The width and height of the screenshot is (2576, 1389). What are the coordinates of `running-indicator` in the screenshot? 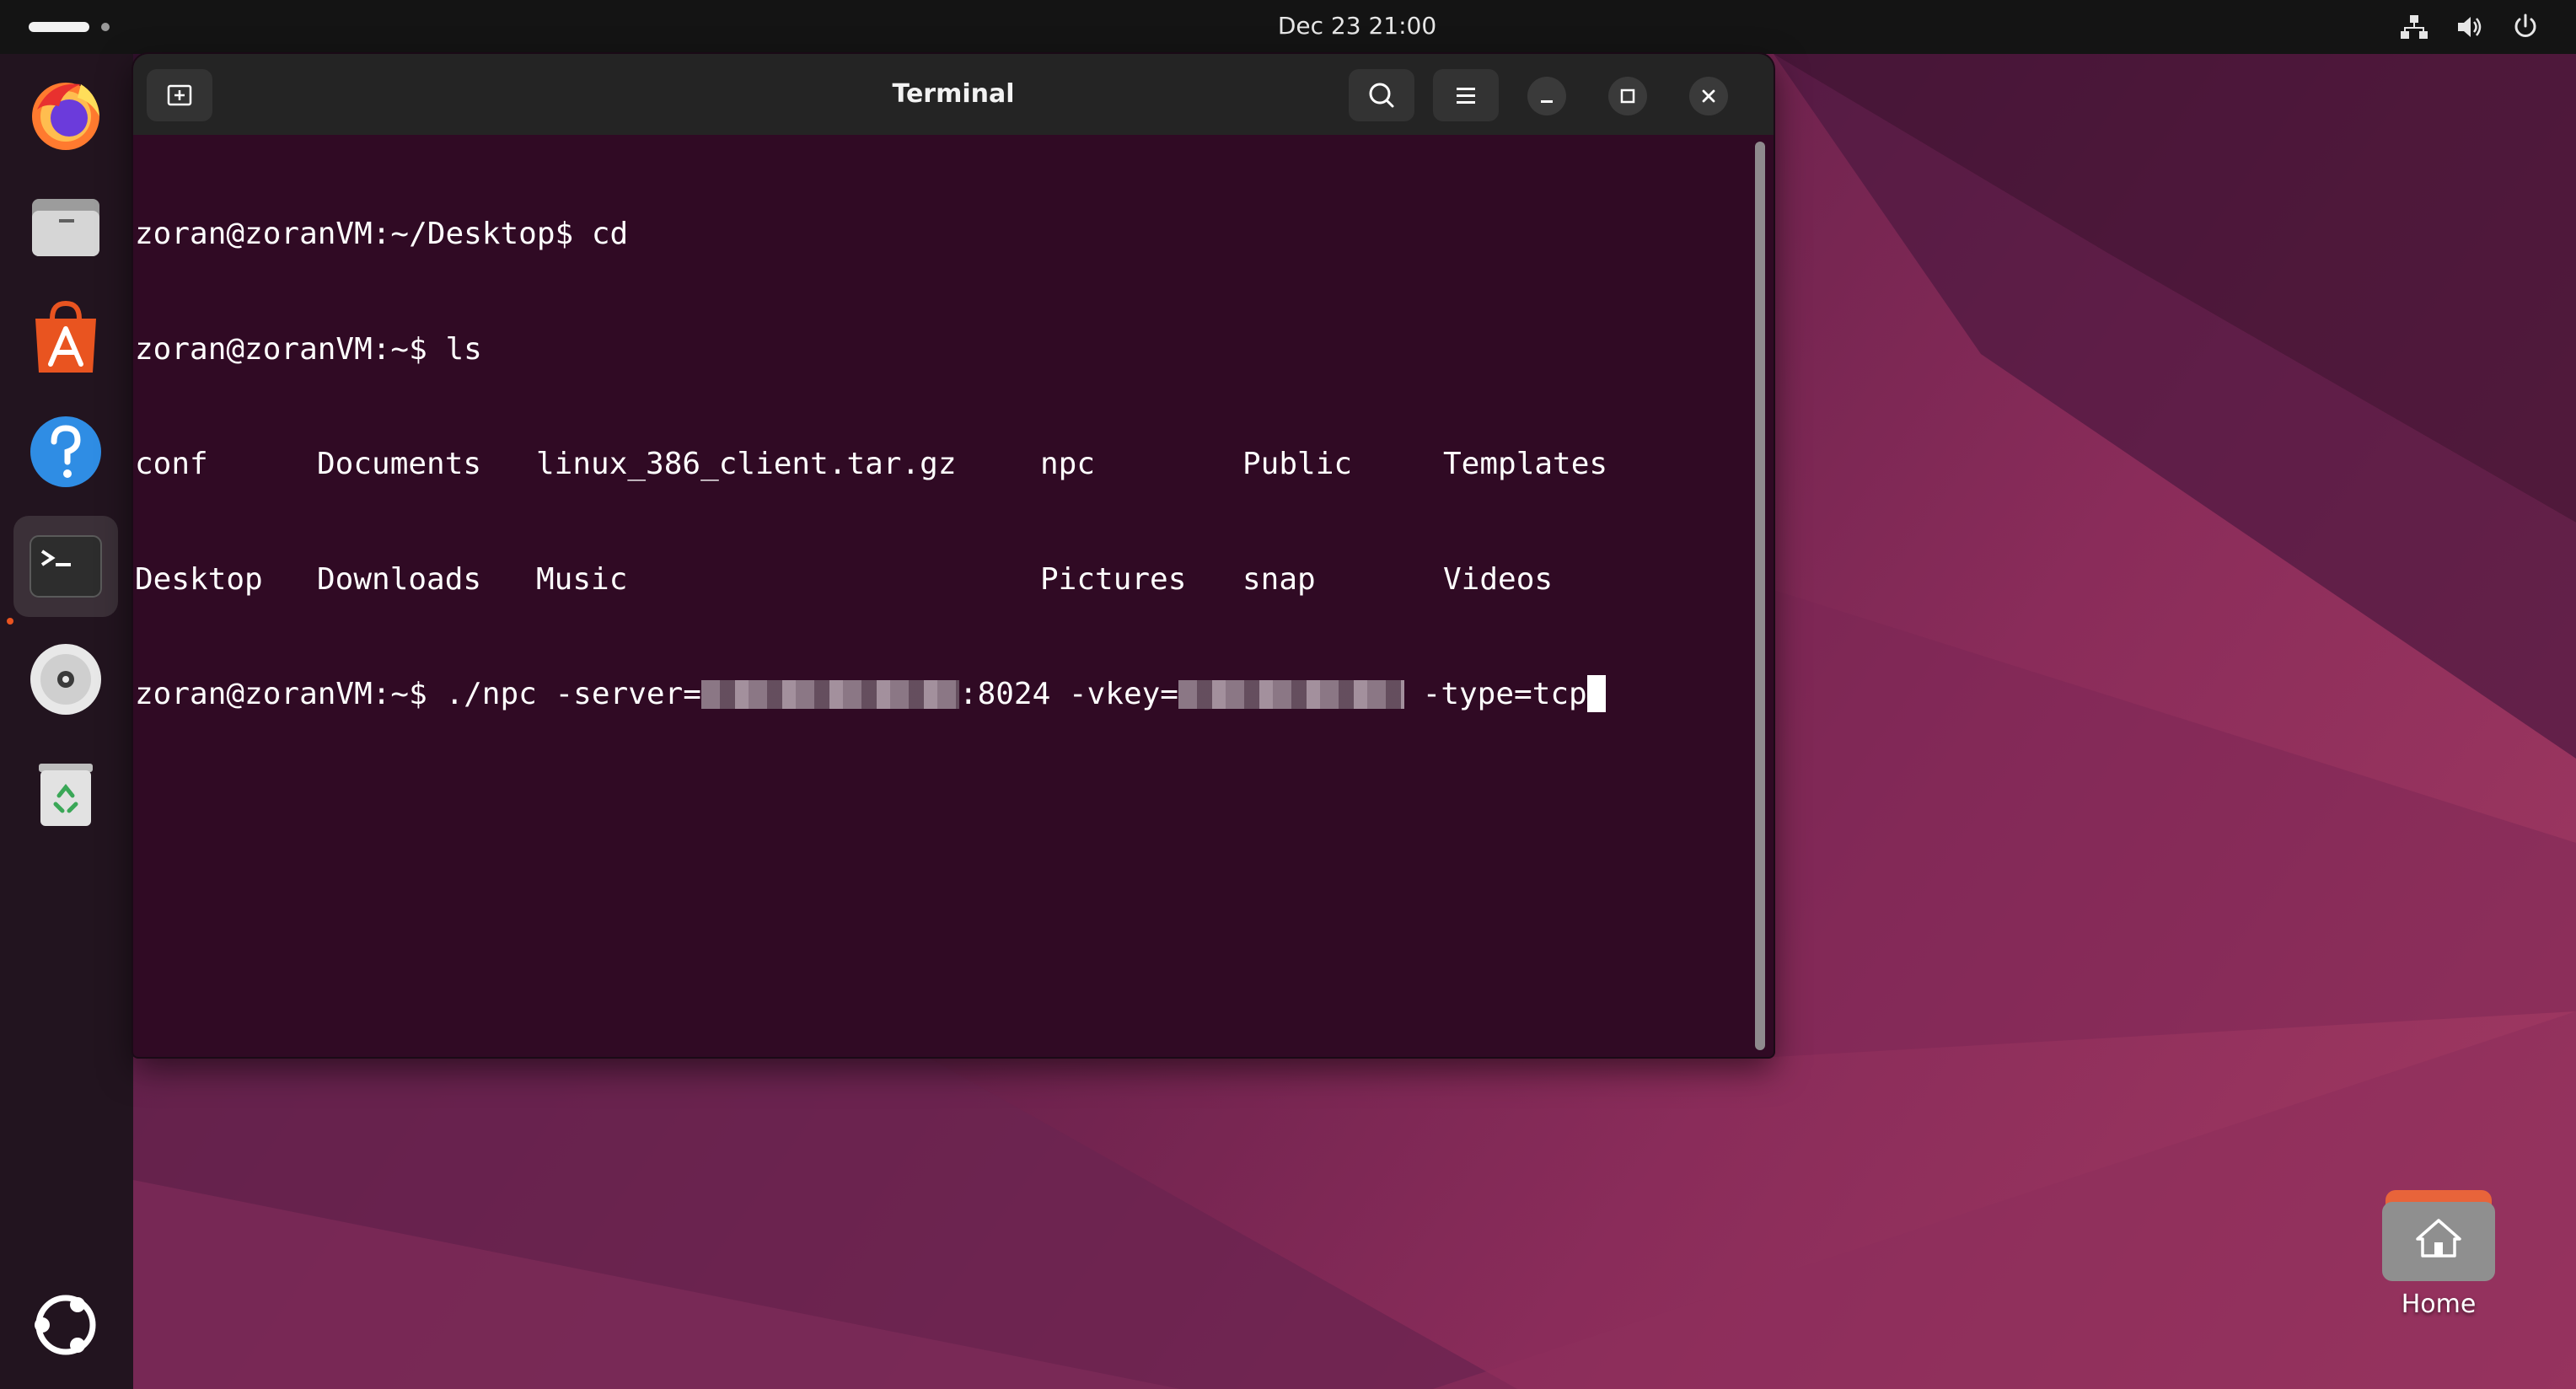 It's located at (10, 621).